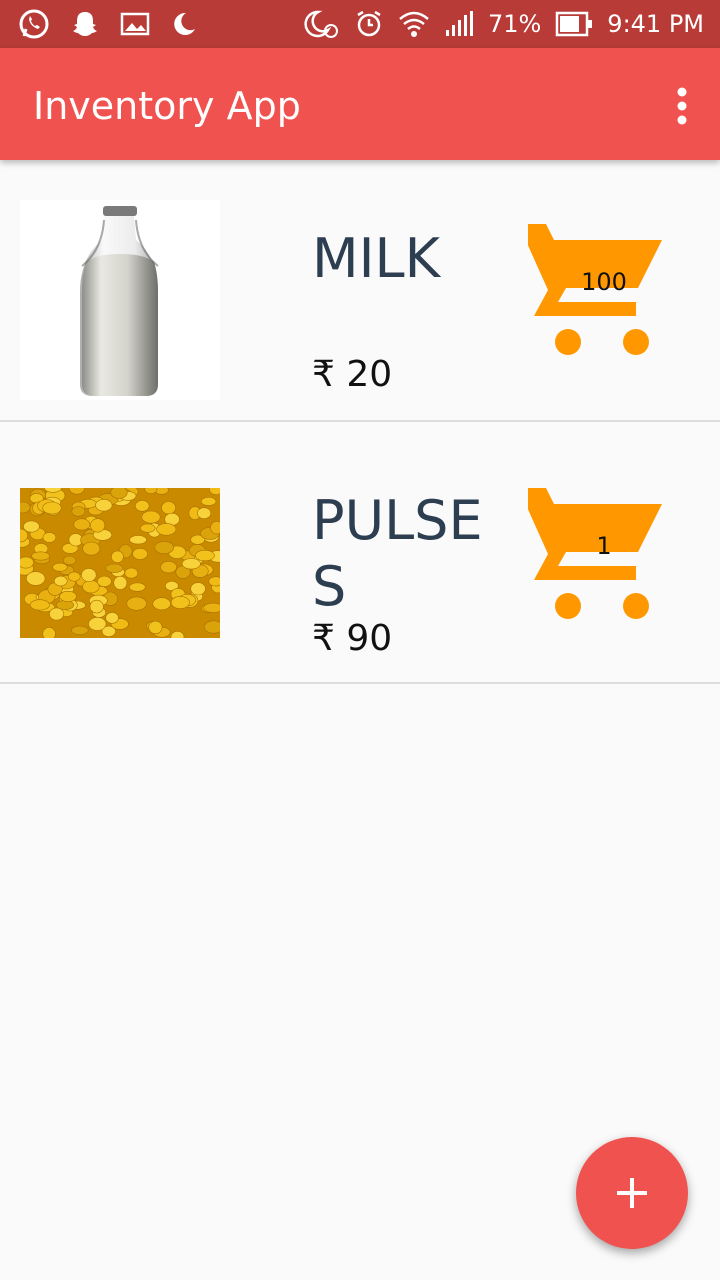 The image size is (720, 1280). I want to click on battery-icon, so click(574, 24).